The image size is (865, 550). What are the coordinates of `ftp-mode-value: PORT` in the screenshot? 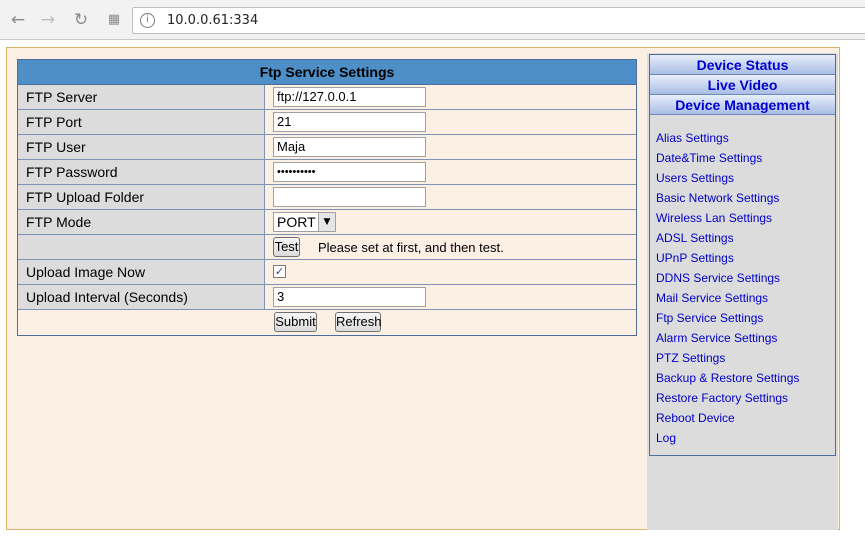 It's located at (296, 222).